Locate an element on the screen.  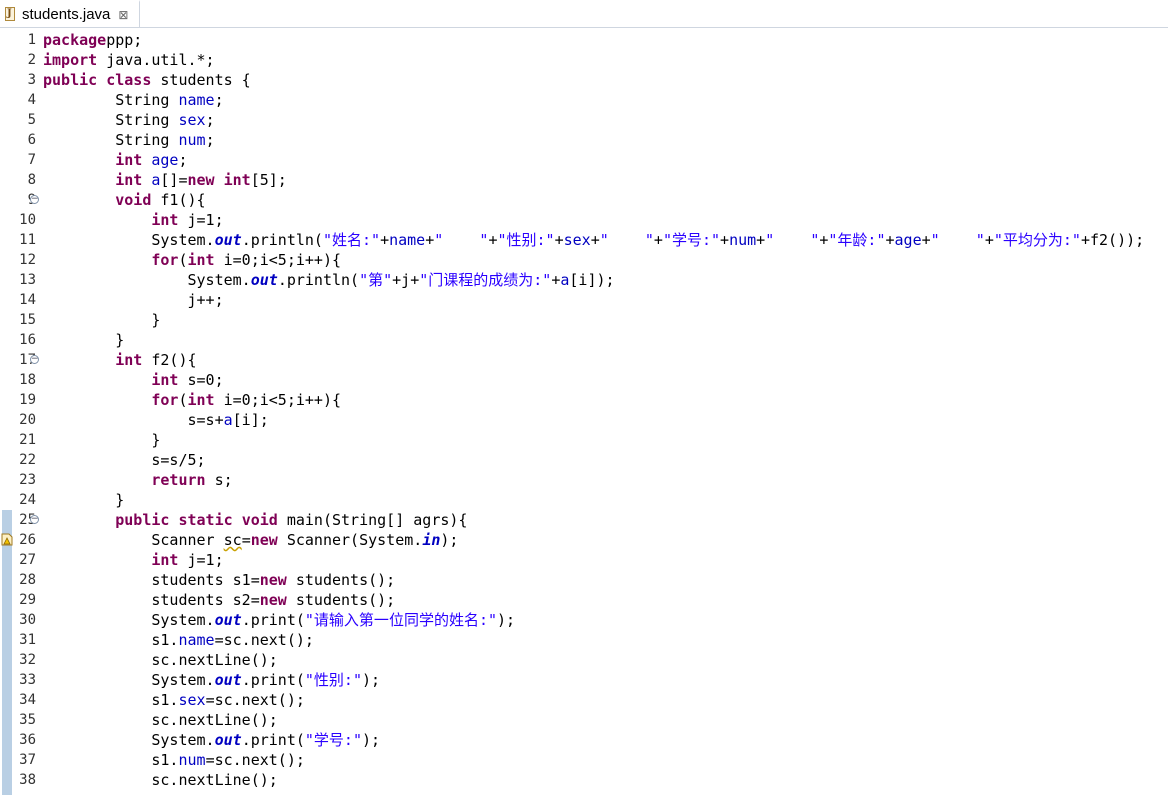
code-line: 30 System.out.print("请输入第一位同学的姓名:"); is located at coordinates (584, 620).